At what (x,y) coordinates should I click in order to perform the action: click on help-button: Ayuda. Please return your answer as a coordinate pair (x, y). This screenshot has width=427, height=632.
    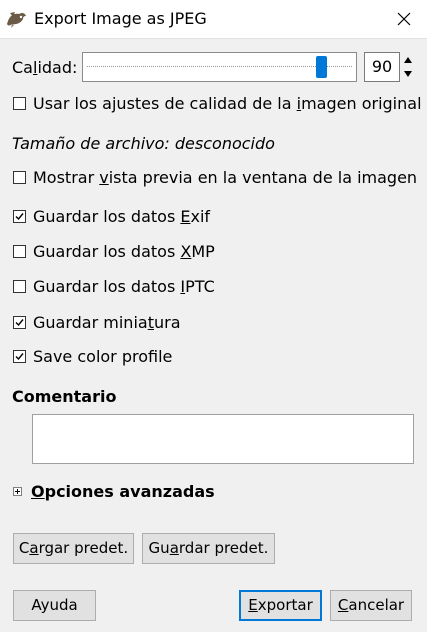
    Looking at the image, I should click on (54, 605).